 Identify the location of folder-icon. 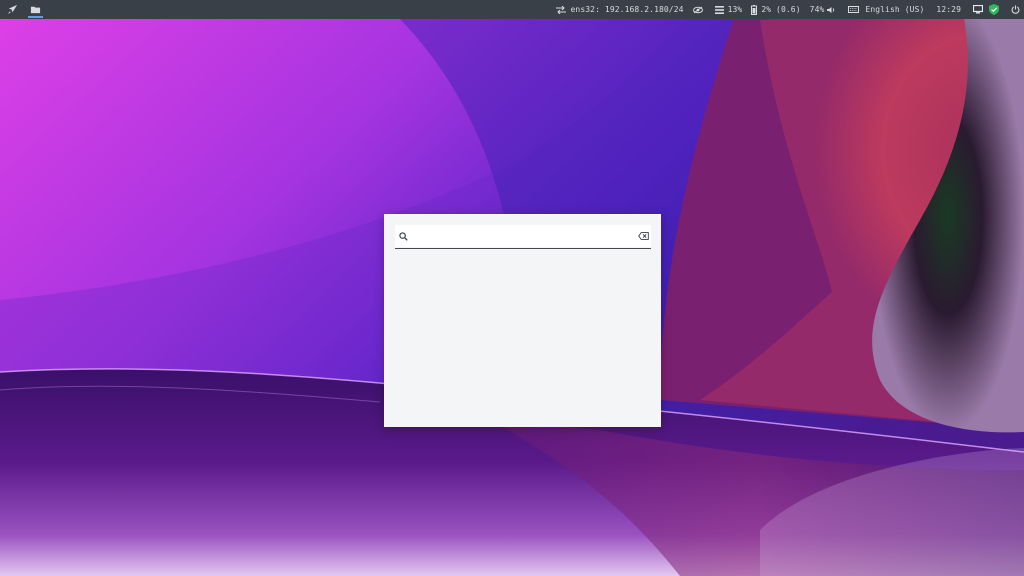
(35, 10).